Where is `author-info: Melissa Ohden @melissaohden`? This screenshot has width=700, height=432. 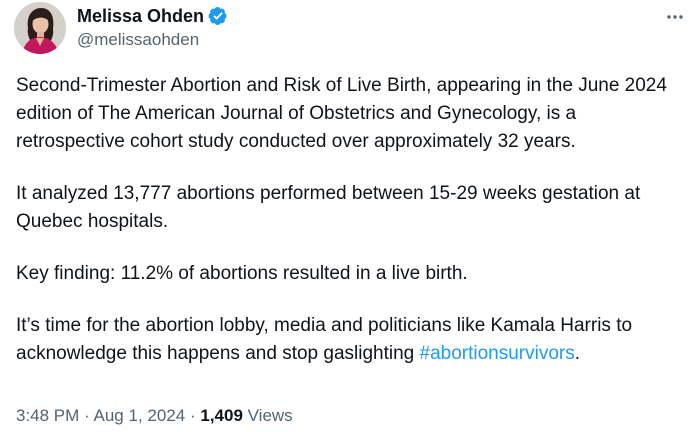 author-info: Melissa Ohden @melissaohden is located at coordinates (152, 27).